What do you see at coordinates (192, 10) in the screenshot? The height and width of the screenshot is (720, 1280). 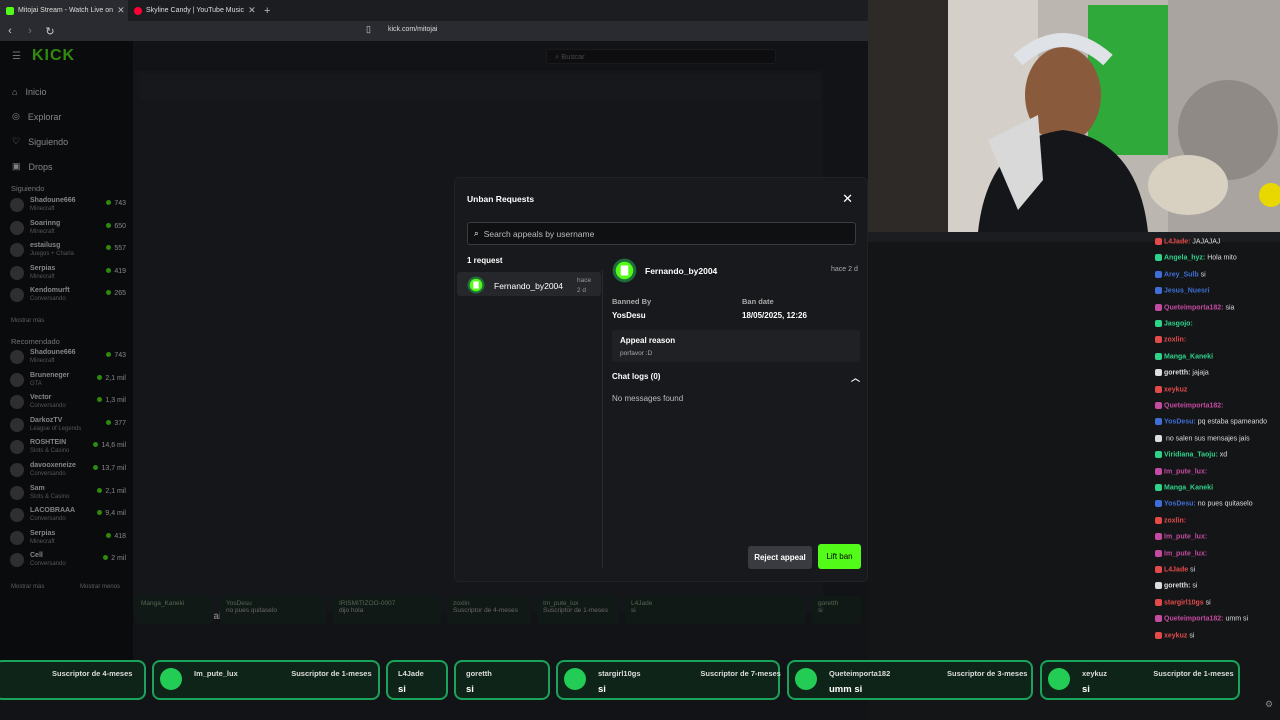 I see `browser-tab-youtube-music: Skyline Candy | YouTube Music ✕` at bounding box center [192, 10].